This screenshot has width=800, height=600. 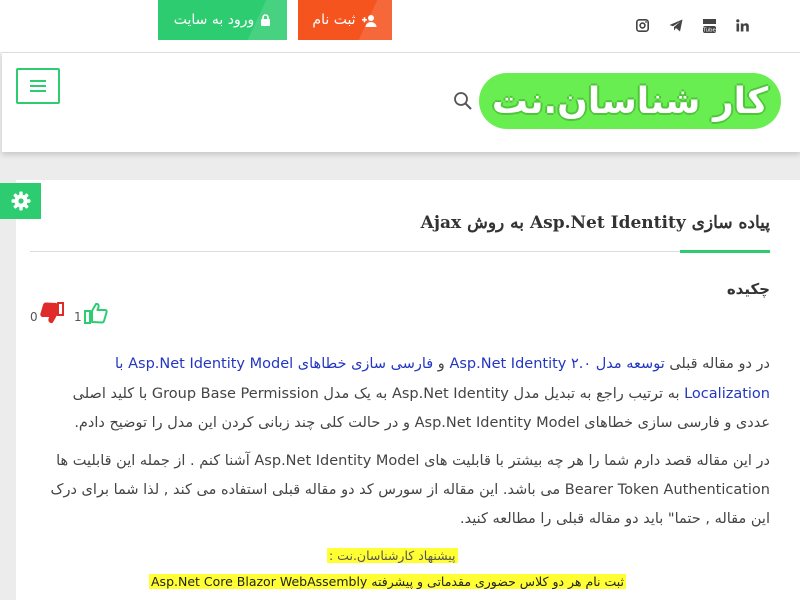 What do you see at coordinates (334, 20) in the screenshot?
I see `register-label: ثبت نام` at bounding box center [334, 20].